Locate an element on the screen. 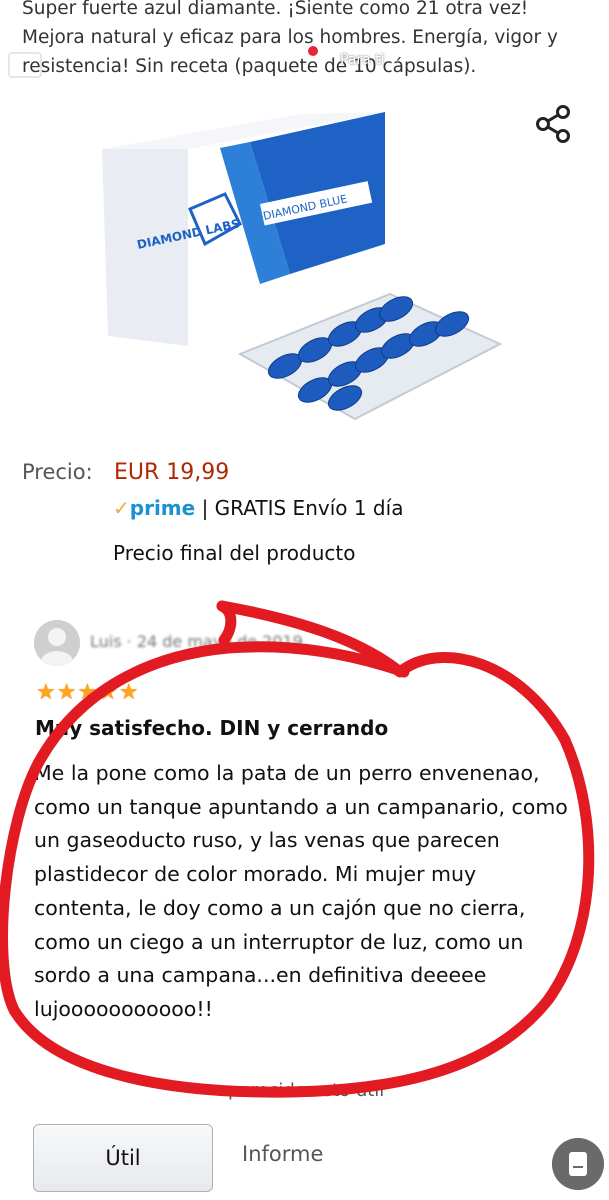  prime-check-icon: ✓ is located at coordinates (121, 508).